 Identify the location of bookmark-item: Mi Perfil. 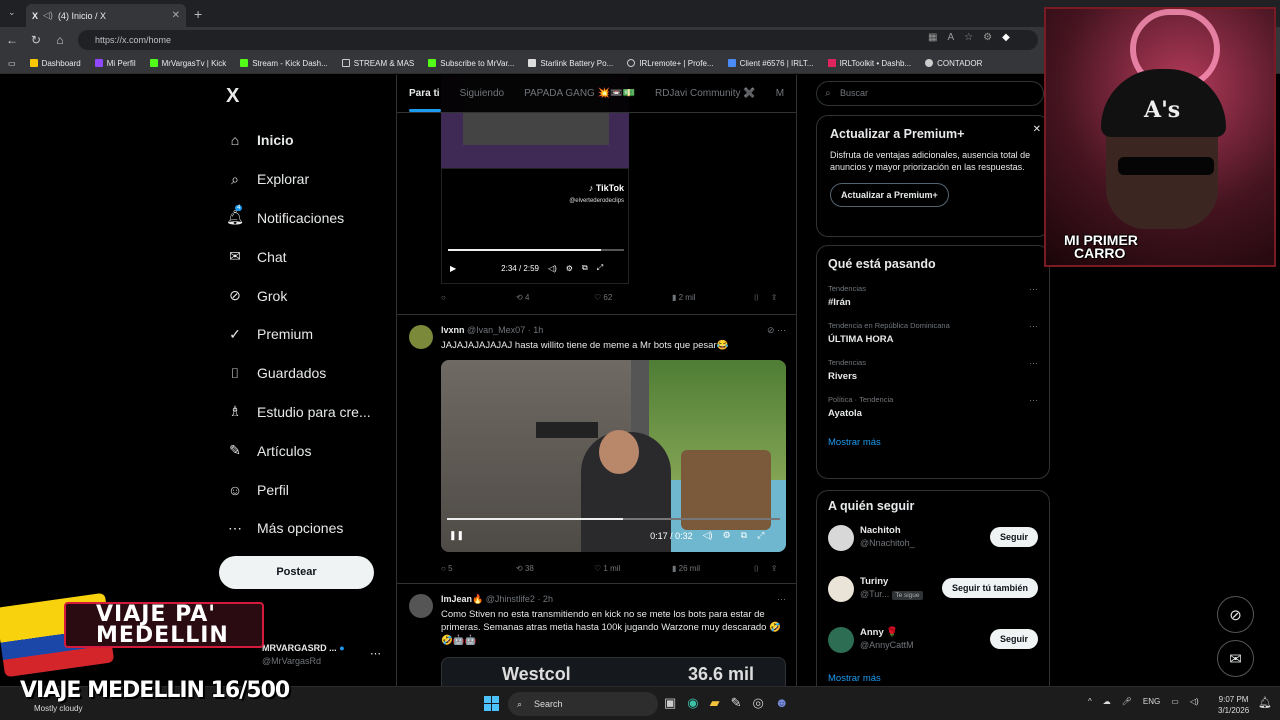
(115, 63).